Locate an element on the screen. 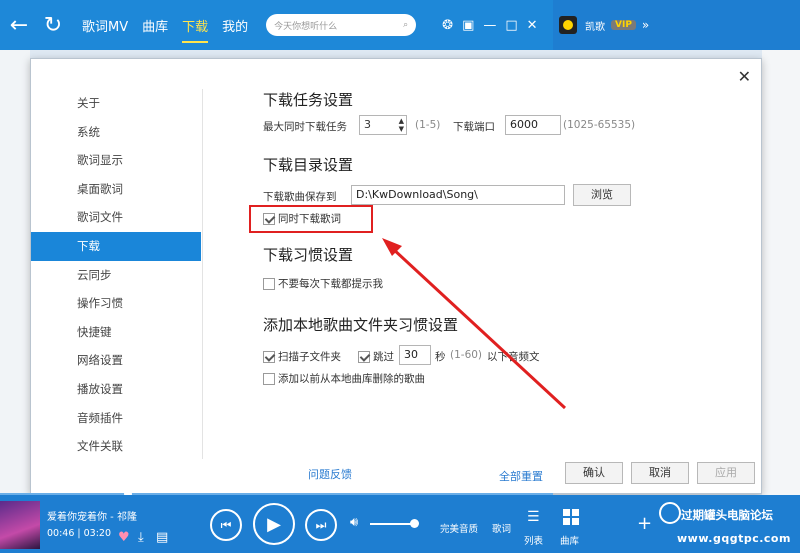  volume-knob is located at coordinates (414, 523).